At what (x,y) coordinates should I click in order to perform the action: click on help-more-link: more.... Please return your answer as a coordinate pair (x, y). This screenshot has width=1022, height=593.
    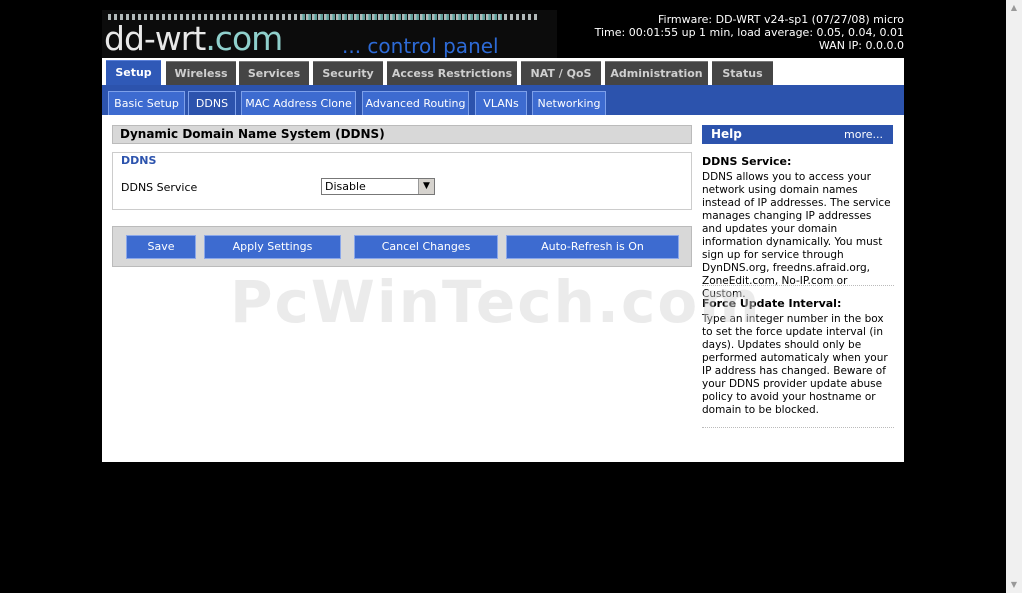
    Looking at the image, I should click on (863, 134).